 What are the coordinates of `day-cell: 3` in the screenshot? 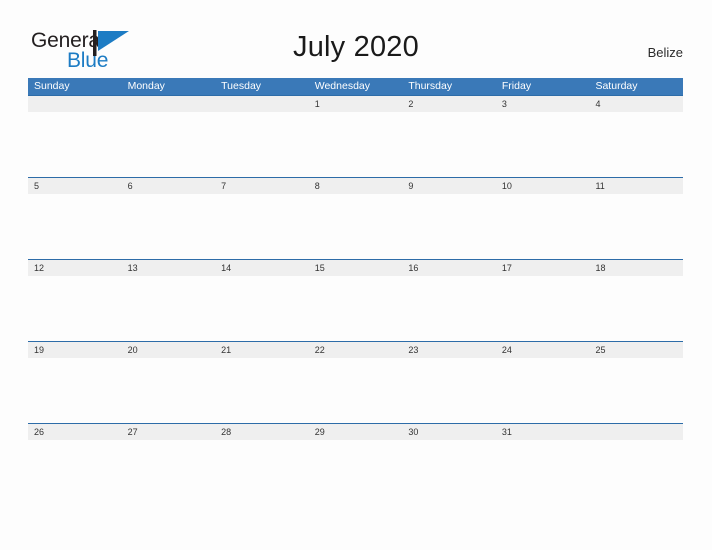 It's located at (543, 104).